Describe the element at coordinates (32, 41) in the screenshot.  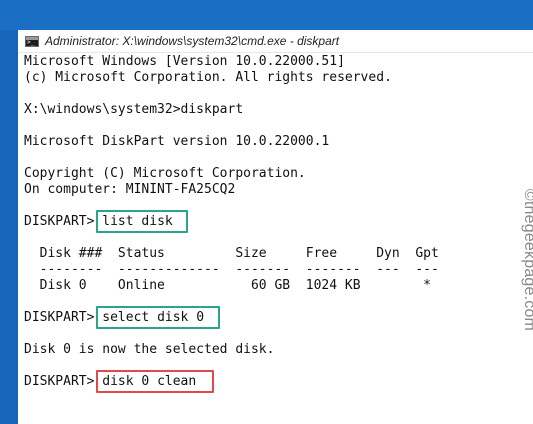
I see `cmd-console-icon` at that location.